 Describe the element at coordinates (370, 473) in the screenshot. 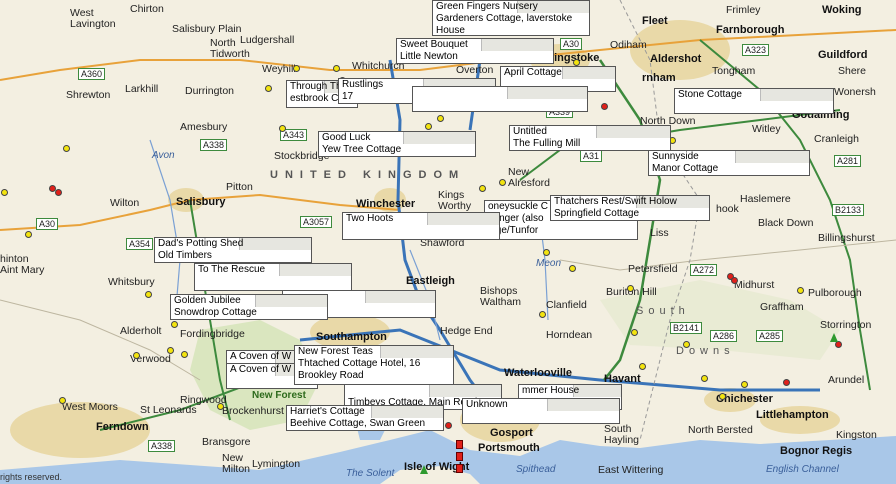

I see `place-label-the-solent: The Solent` at that location.